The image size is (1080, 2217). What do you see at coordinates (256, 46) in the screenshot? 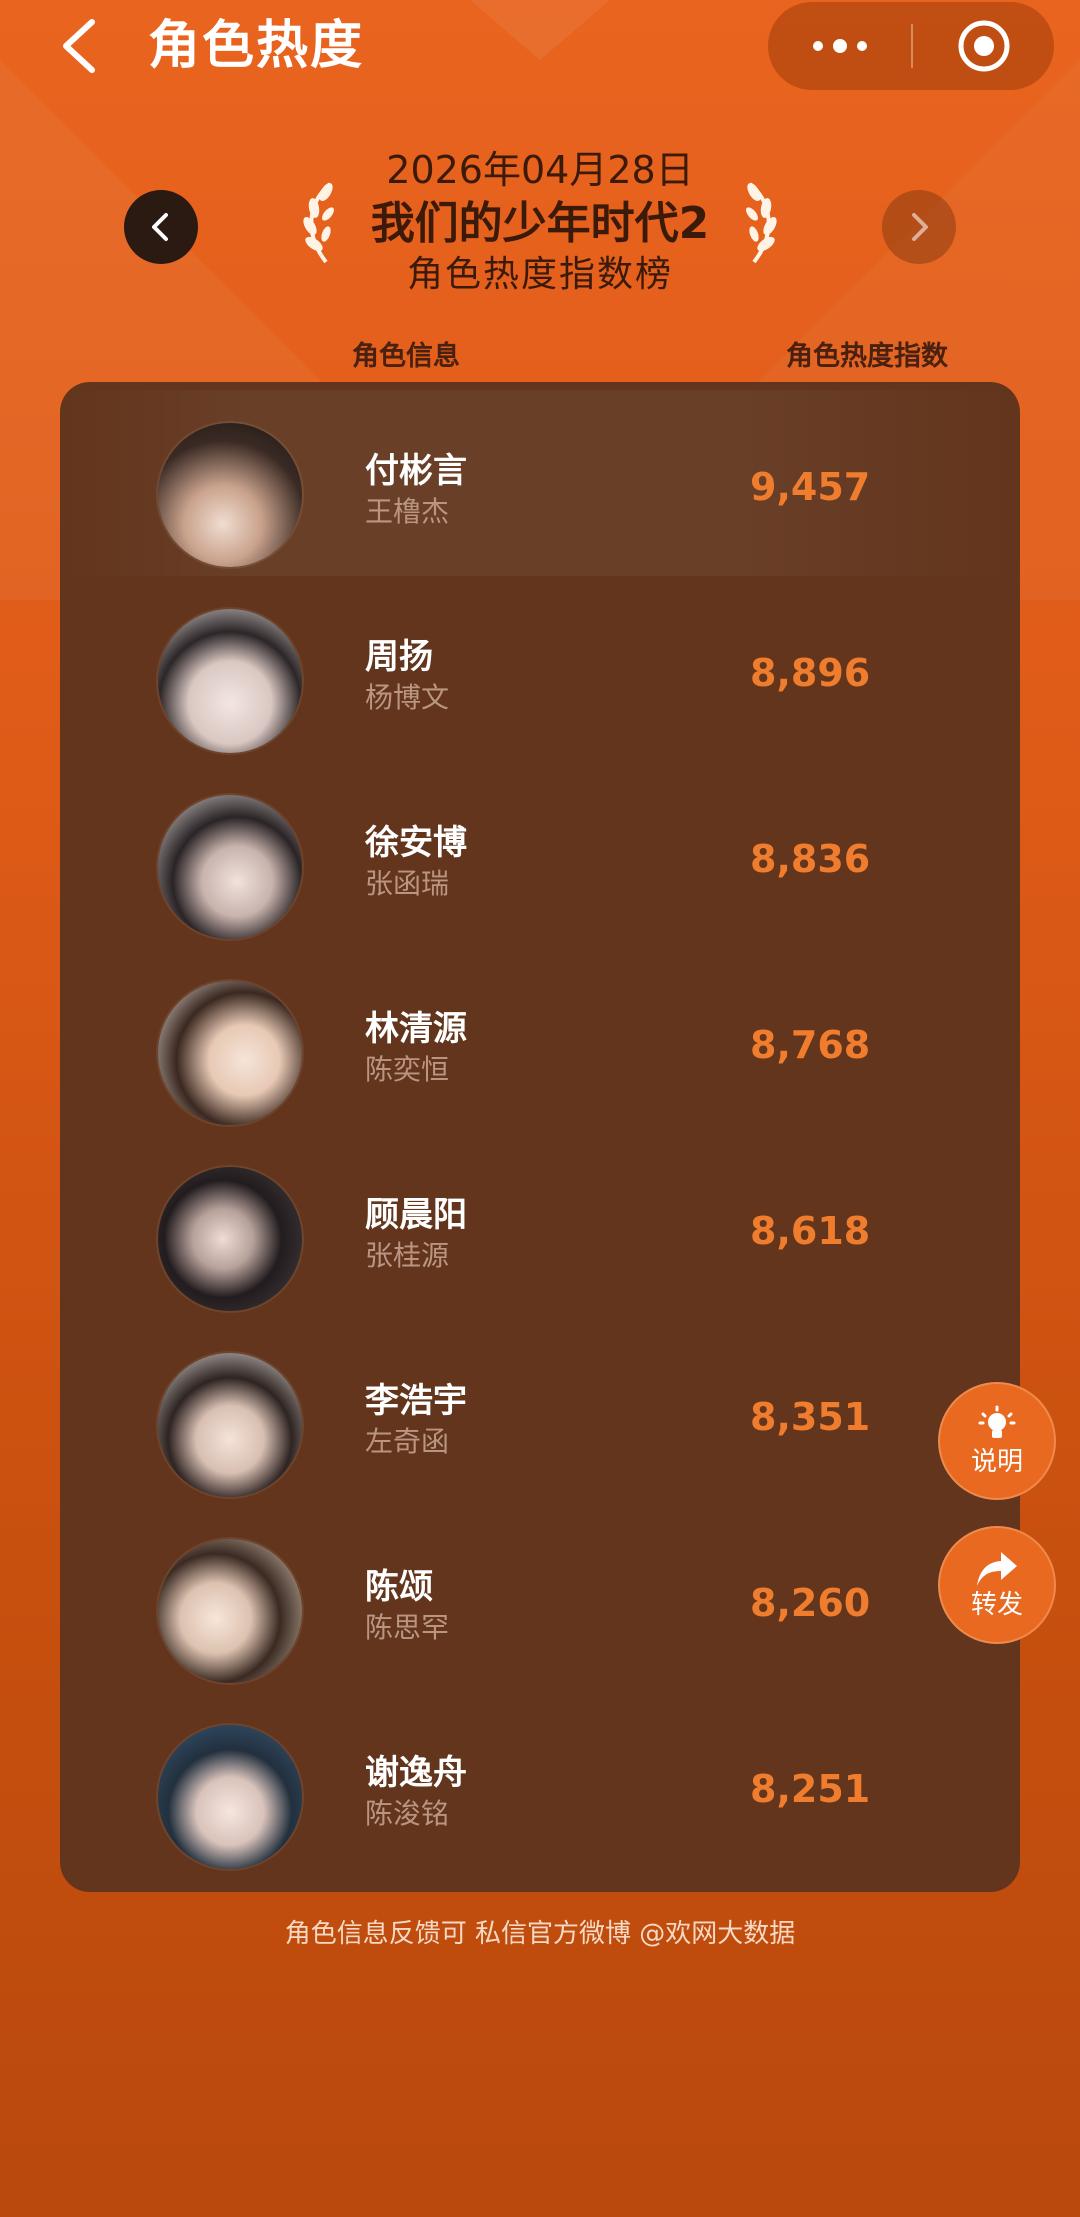
I see `page-title: 角色热度` at bounding box center [256, 46].